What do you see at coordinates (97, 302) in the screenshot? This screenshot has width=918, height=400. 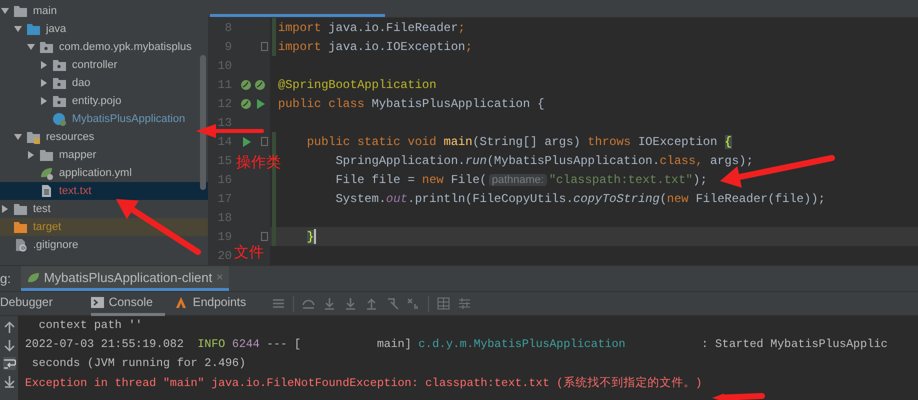 I see `console-icon` at bounding box center [97, 302].